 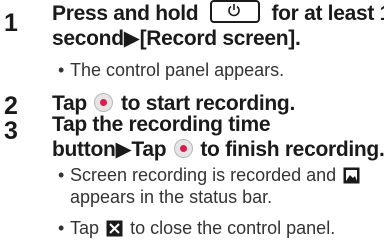 What do you see at coordinates (177, 70) in the screenshot?
I see `bullet-text: The control panel appears.` at bounding box center [177, 70].